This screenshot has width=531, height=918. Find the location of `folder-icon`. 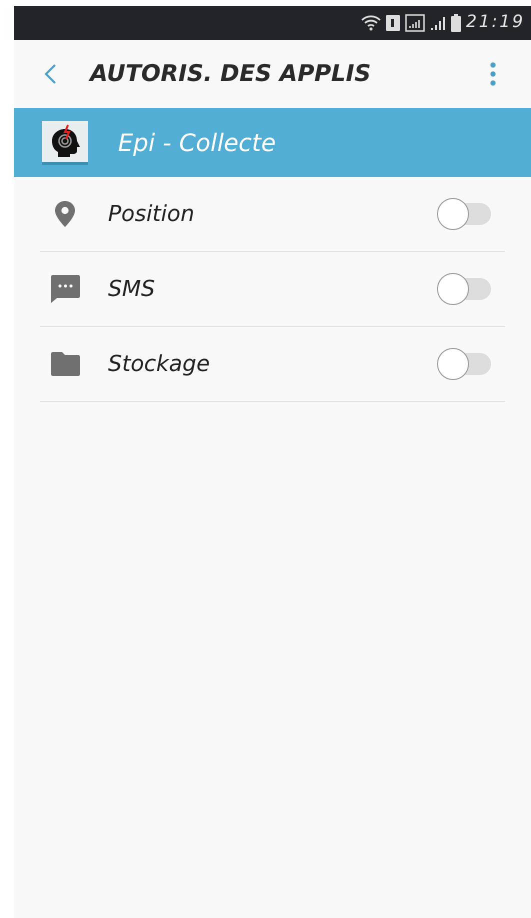

folder-icon is located at coordinates (65, 364).